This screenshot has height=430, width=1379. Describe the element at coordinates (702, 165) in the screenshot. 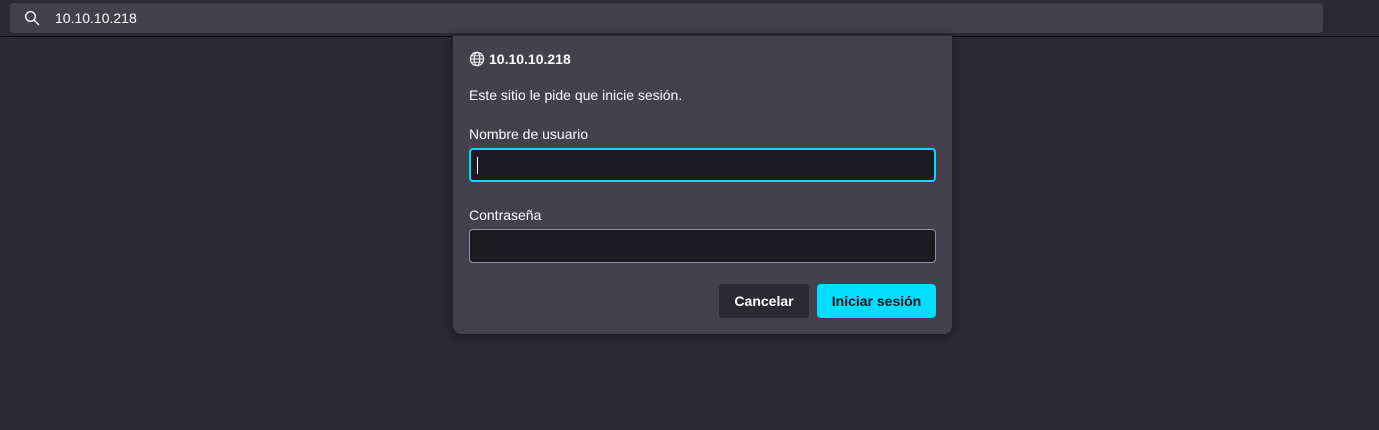

I see `username-input` at that location.